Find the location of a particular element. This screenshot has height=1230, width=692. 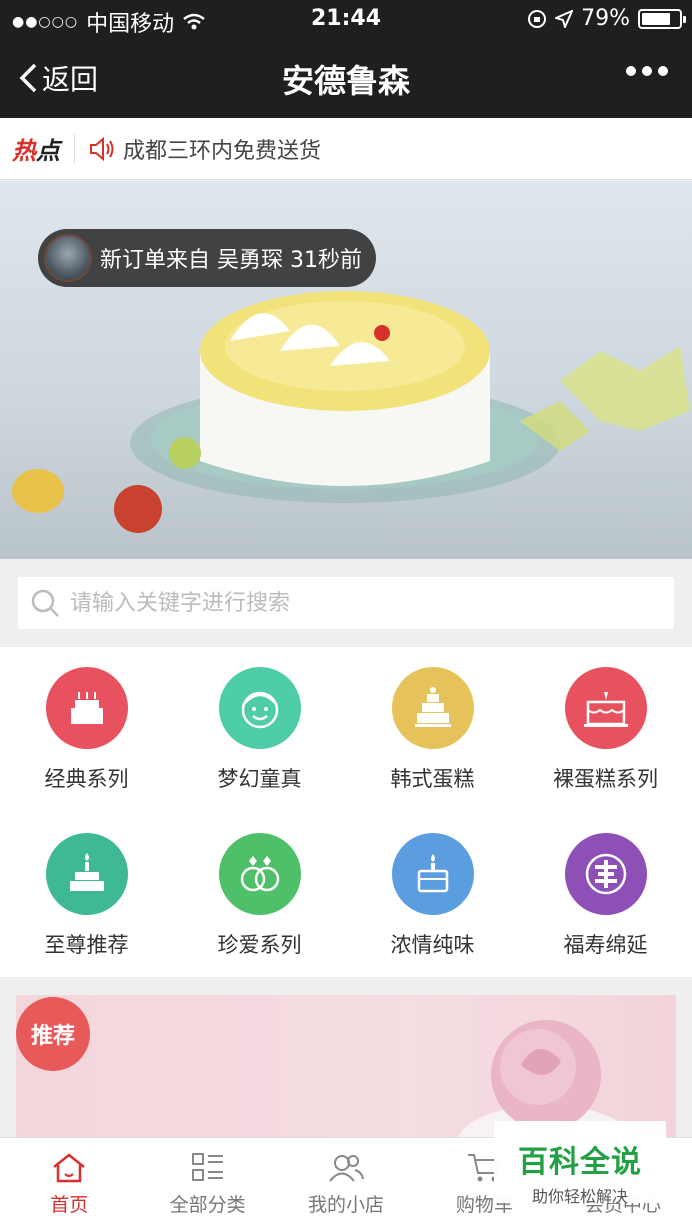

location-arrow-icon is located at coordinates (564, 18).